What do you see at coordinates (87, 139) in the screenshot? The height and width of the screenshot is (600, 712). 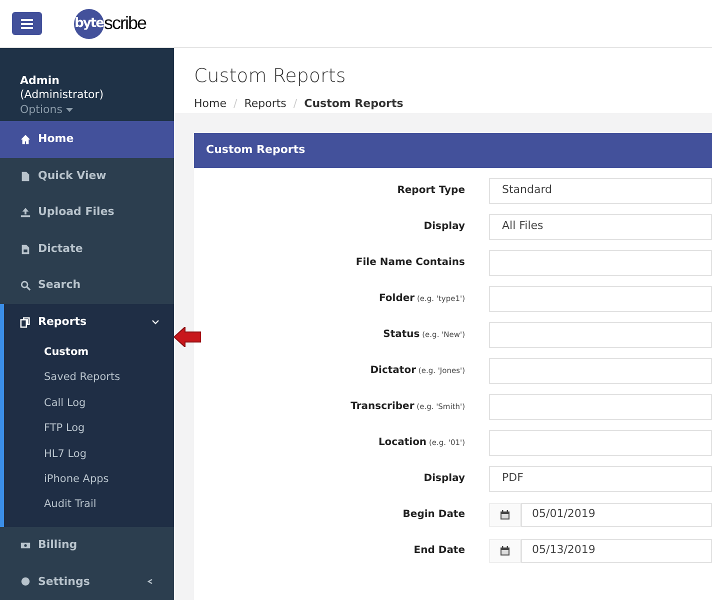 I see `sidebar-item: Home` at bounding box center [87, 139].